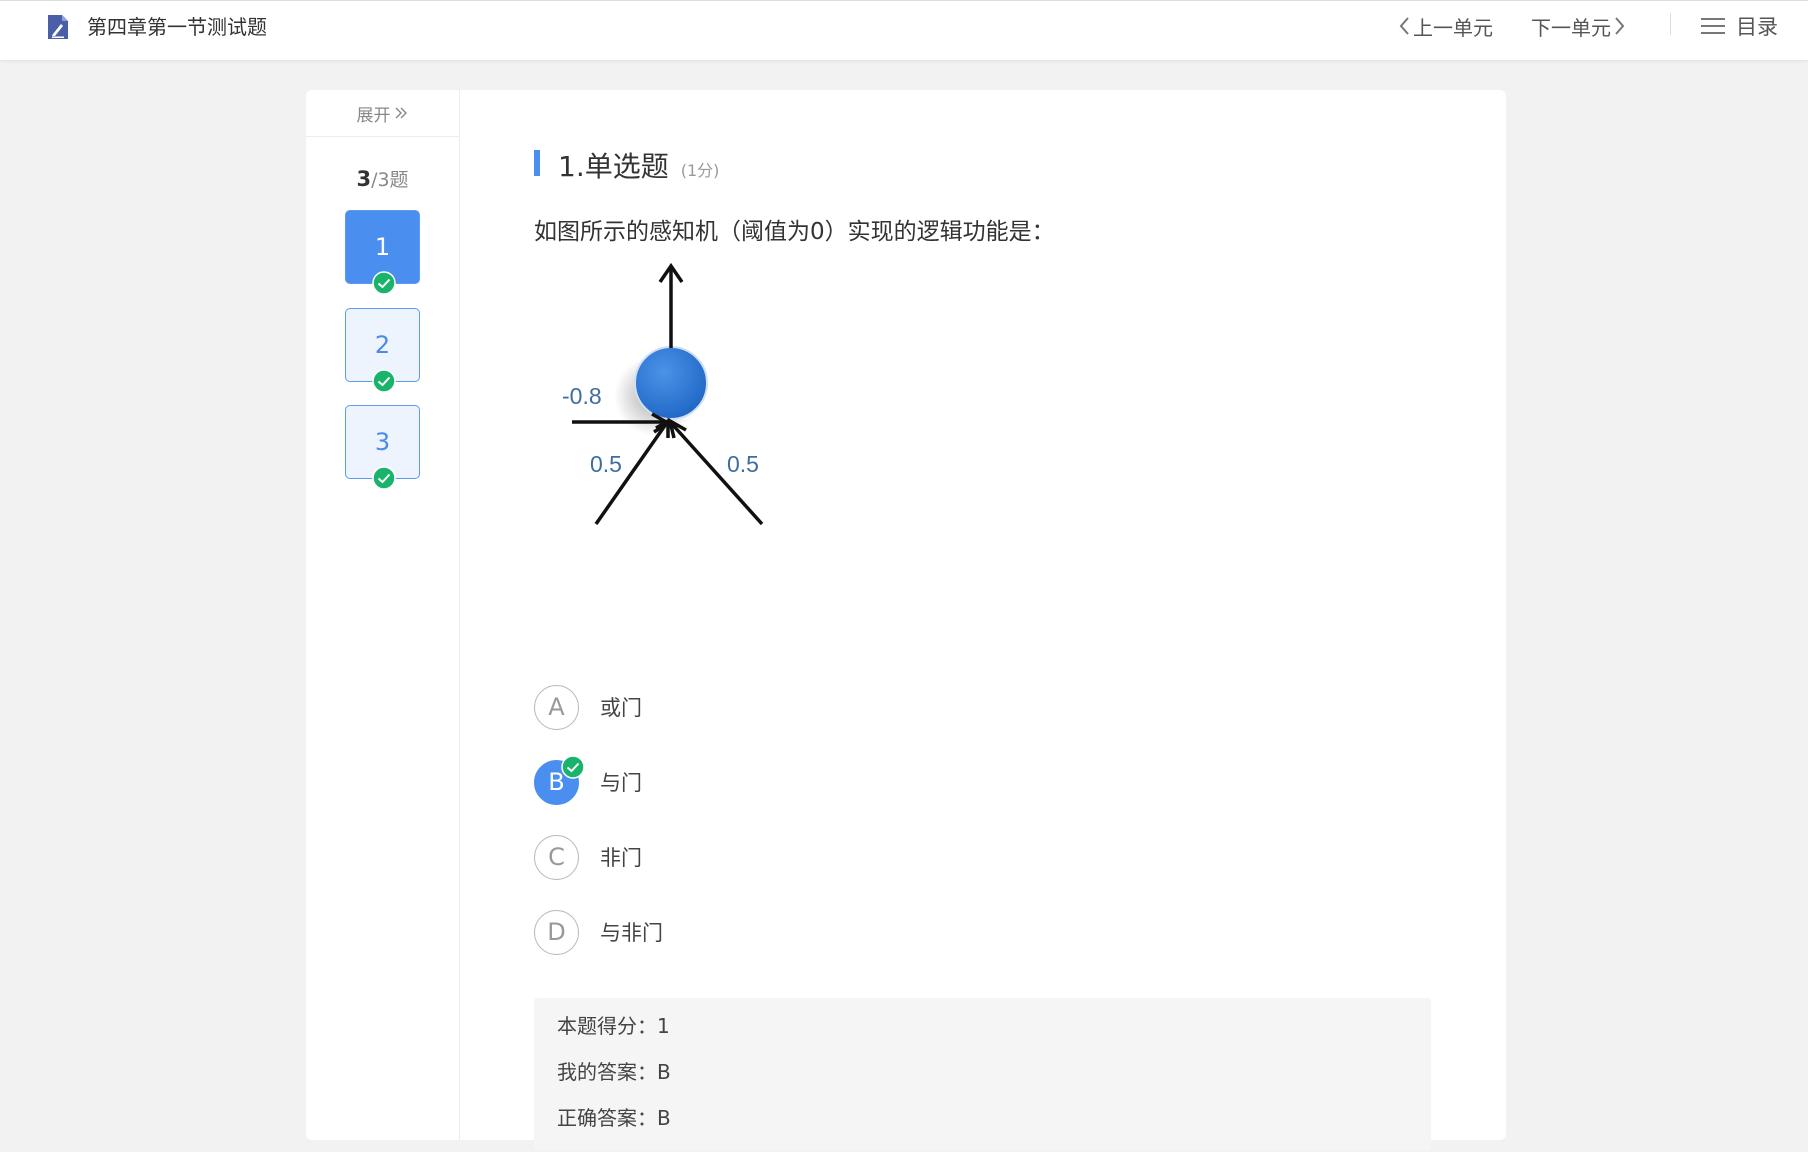 Image resolution: width=1808 pixels, height=1152 pixels. Describe the element at coordinates (1713, 26) in the screenshot. I see `menu-icon` at that location.